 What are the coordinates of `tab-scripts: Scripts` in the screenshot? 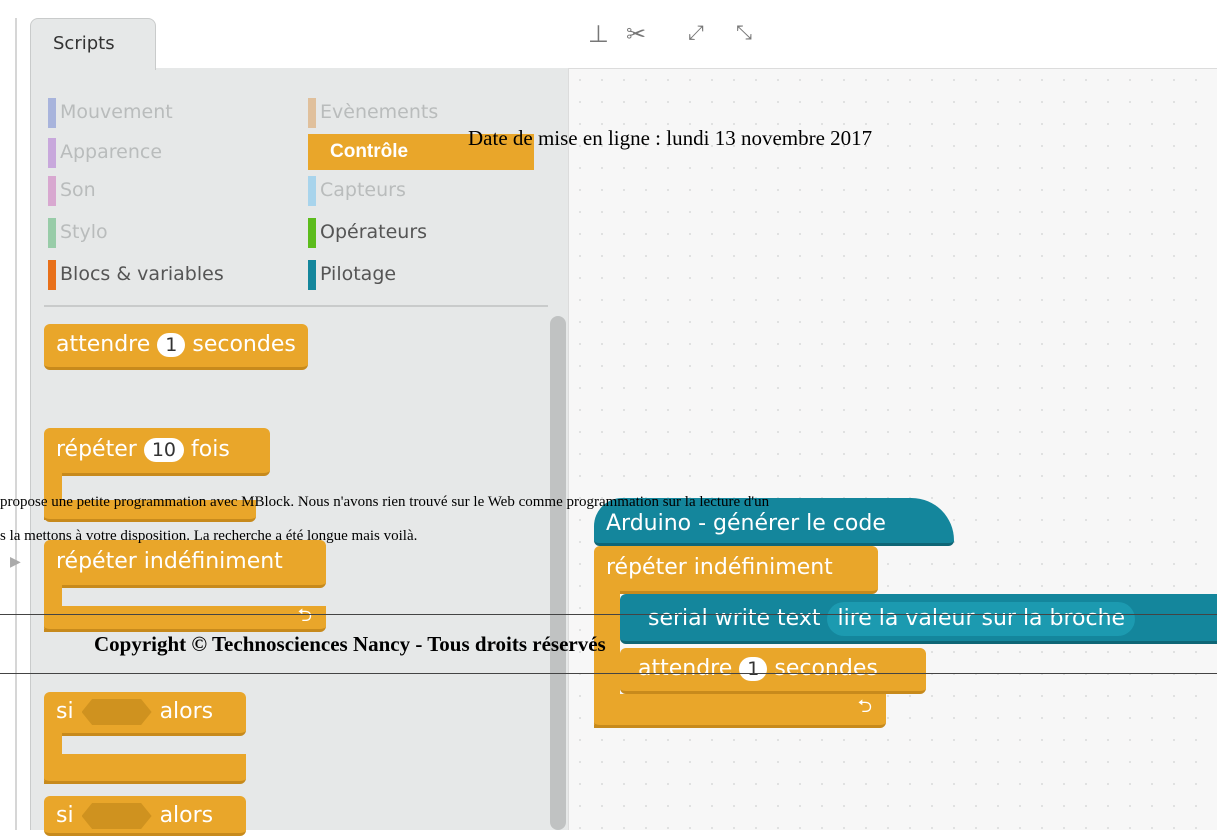 It's located at (93, 44).